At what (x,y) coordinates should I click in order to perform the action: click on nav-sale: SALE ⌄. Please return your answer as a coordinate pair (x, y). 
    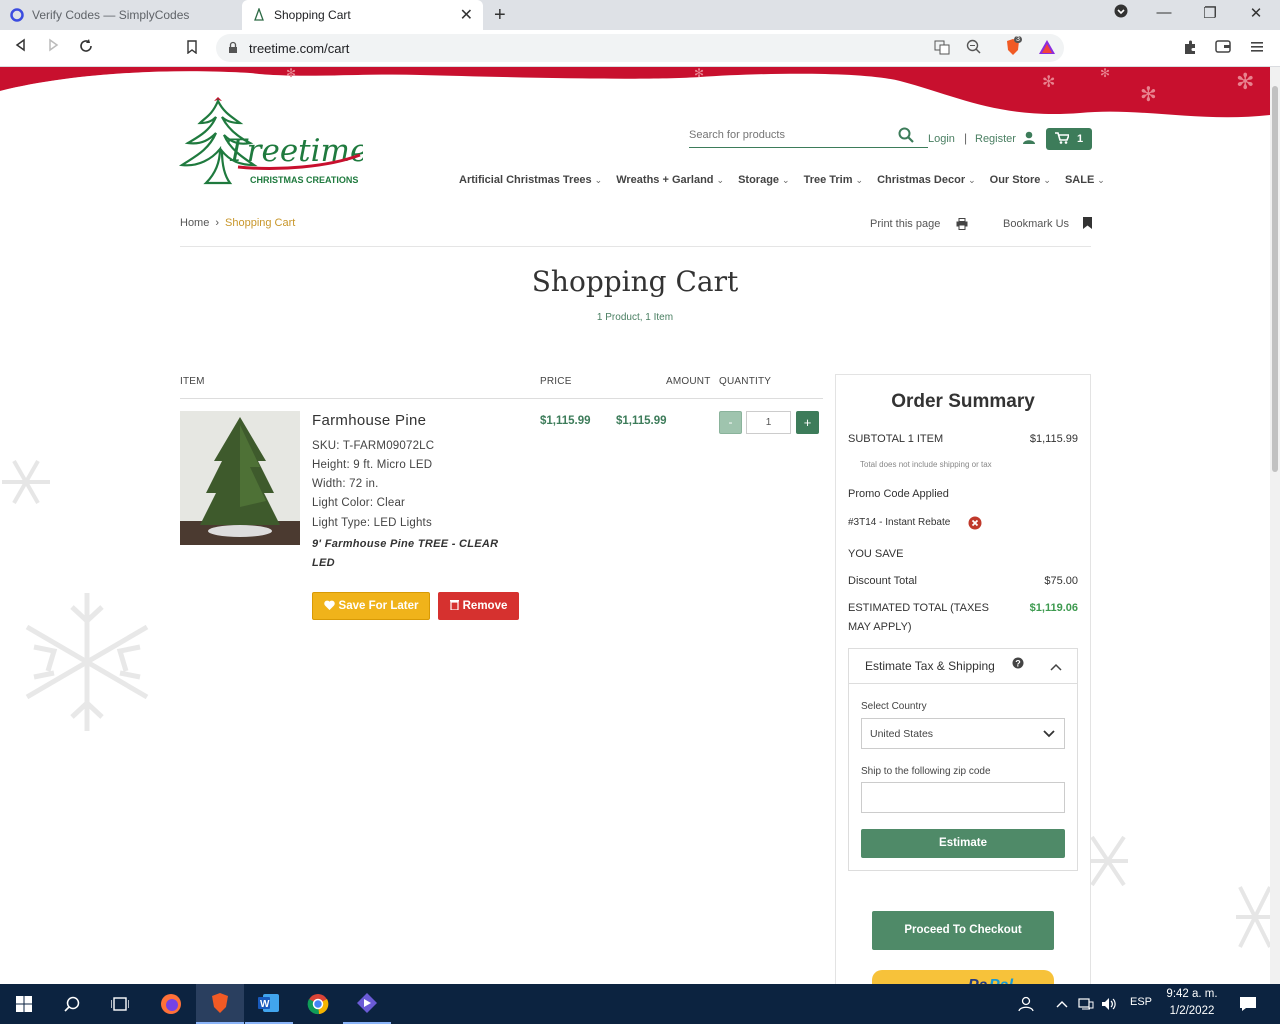
    Looking at the image, I should click on (1085, 180).